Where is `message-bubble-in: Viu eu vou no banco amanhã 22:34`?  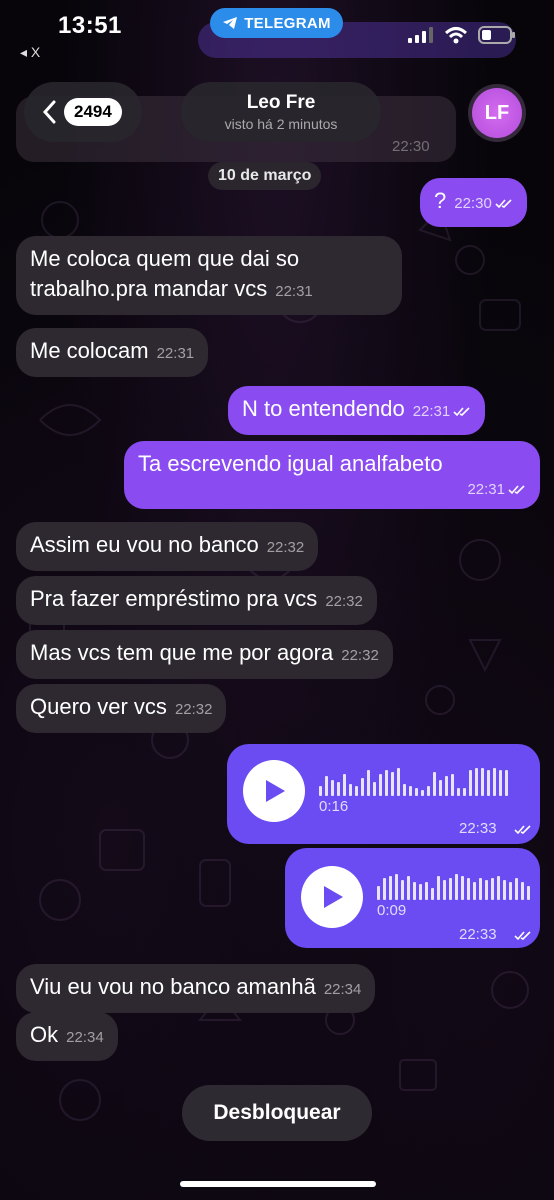
message-bubble-in: Viu eu vou no banco amanhã 22:34 is located at coordinates (196, 988).